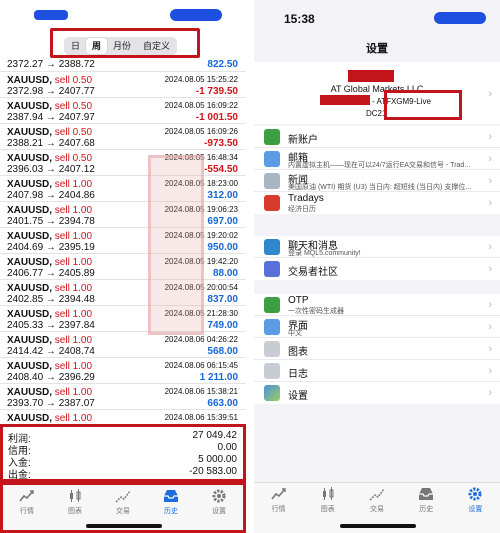 The width and height of the screenshot is (500, 533). Describe the element at coordinates (377, 393) in the screenshot. I see `settings-item: 设置 ›` at that location.